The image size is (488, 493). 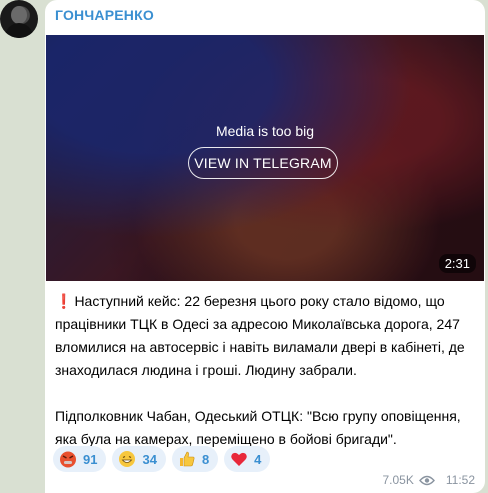 What do you see at coordinates (205, 459) in the screenshot?
I see `reaction-count: 8` at bounding box center [205, 459].